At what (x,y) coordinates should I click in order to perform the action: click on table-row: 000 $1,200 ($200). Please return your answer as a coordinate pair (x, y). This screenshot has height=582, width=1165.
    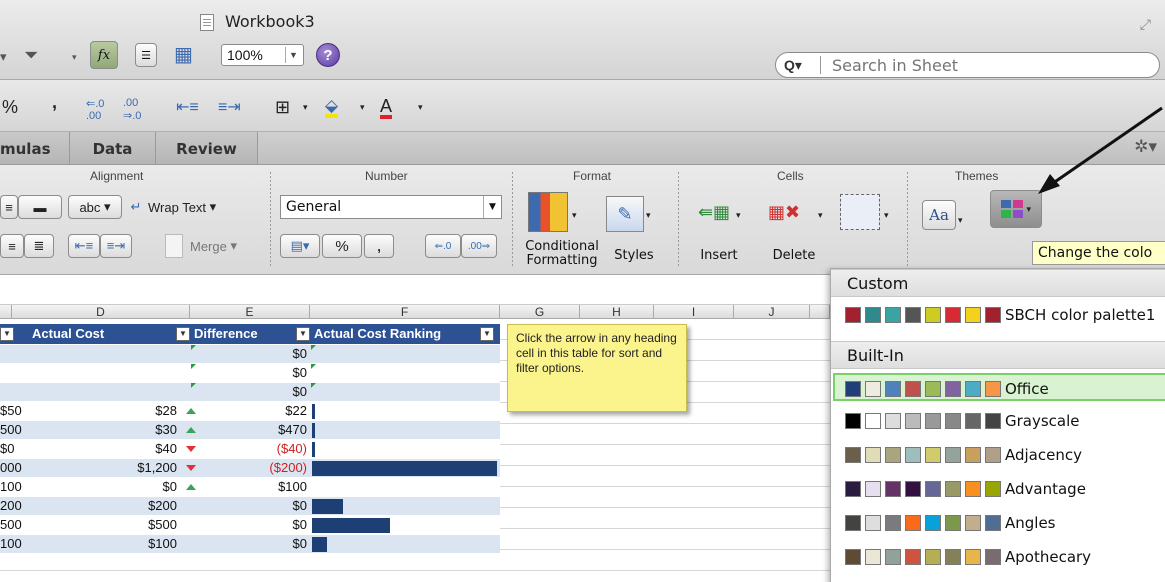
    Looking at the image, I should click on (250, 468).